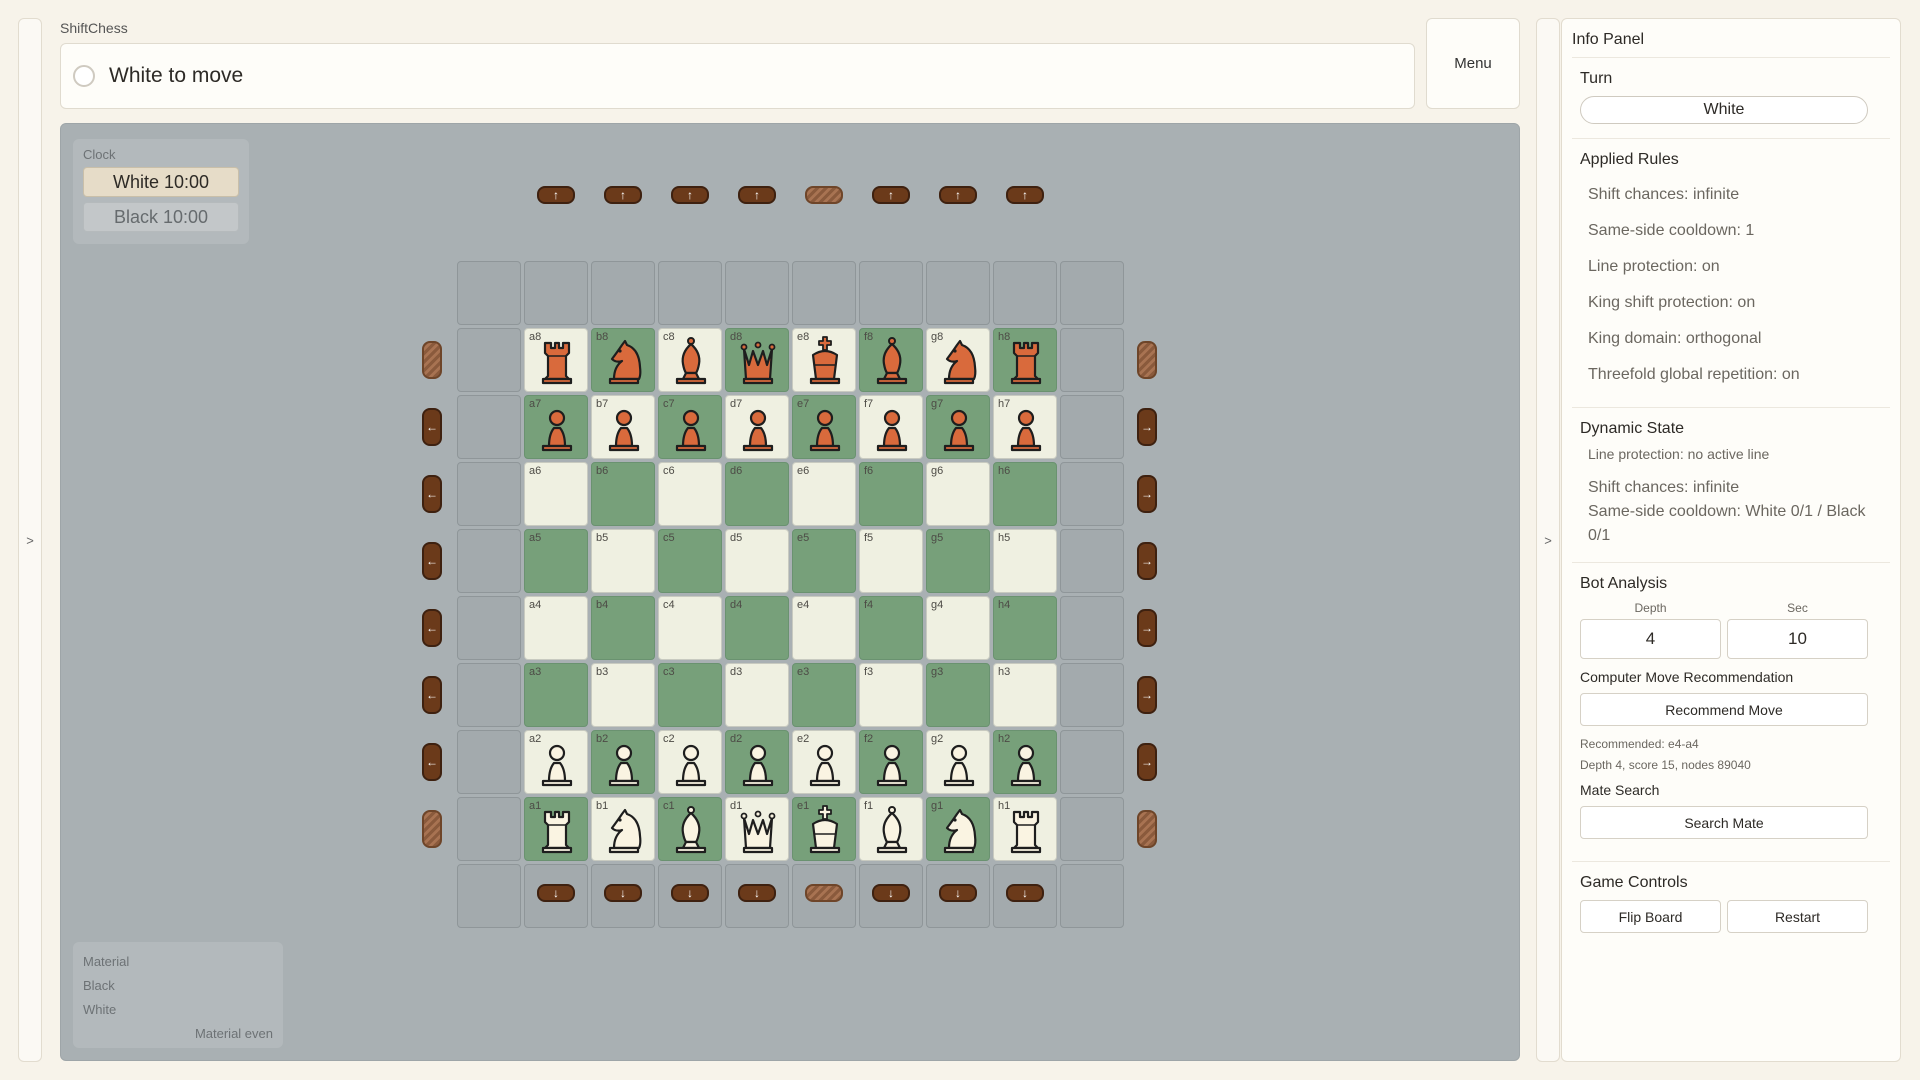 The height and width of the screenshot is (1080, 1920). I want to click on square-e5: e5, so click(824, 561).